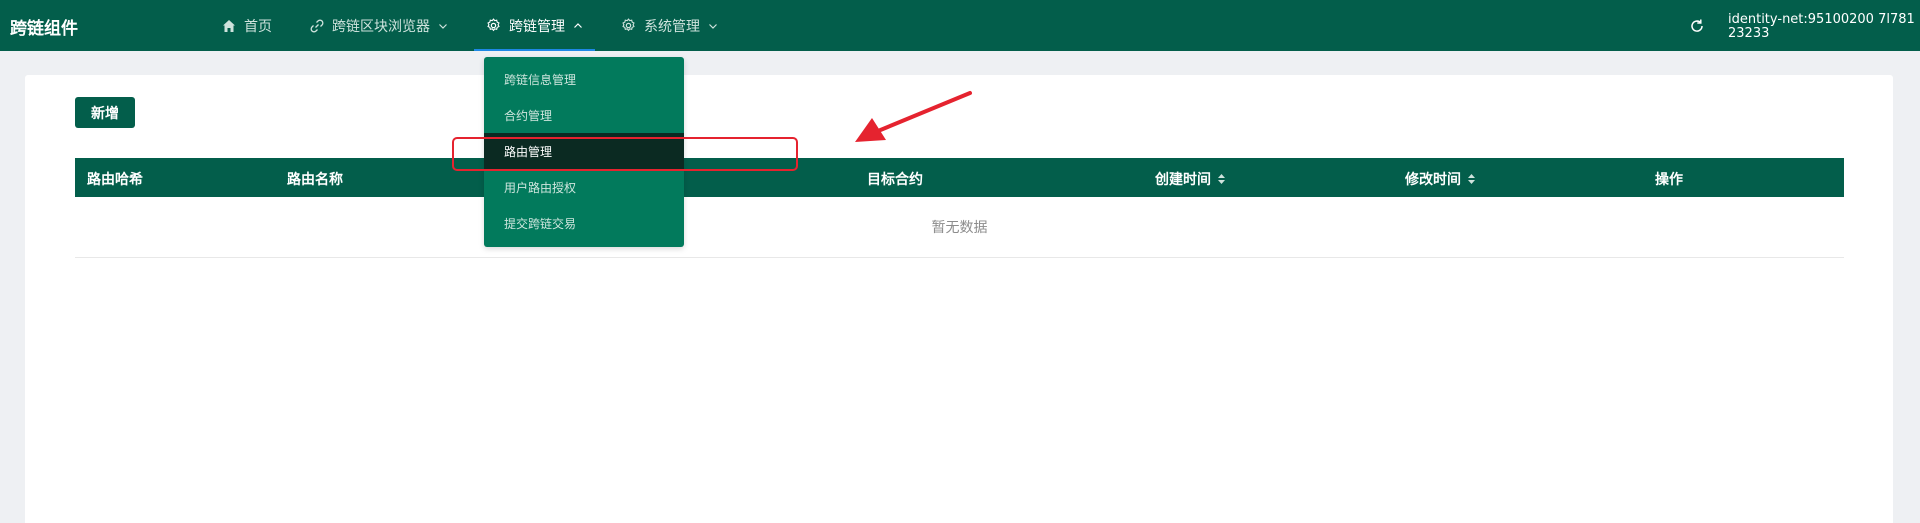  Describe the element at coordinates (625, 154) in the screenshot. I see `annotation-highlight-box` at that location.